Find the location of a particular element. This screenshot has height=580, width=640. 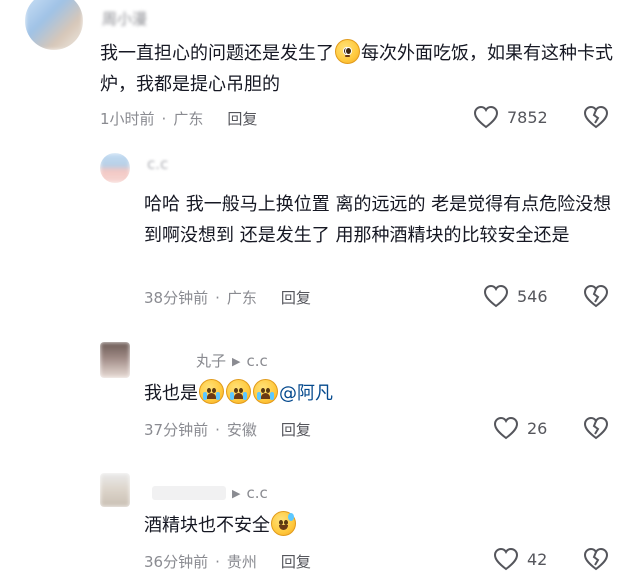

comment-username: 丸子 ▶ c.c is located at coordinates (232, 360).